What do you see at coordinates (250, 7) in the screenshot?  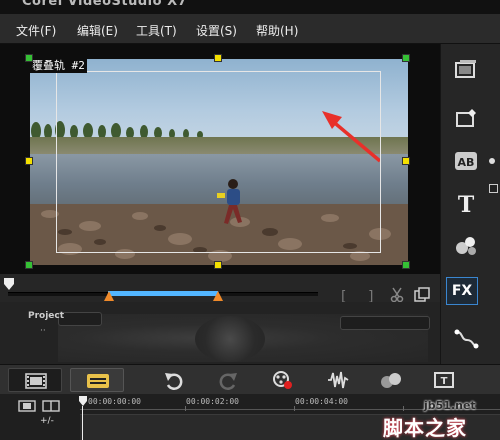 I see `title-bar: Corel VideoStudio X7` at bounding box center [250, 7].